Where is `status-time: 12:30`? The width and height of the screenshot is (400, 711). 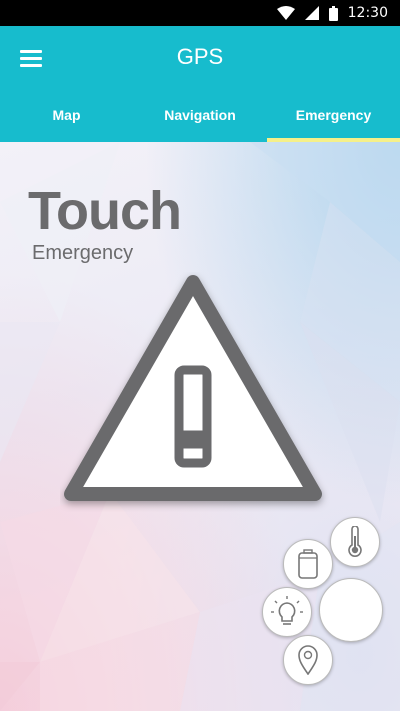
status-time: 12:30 is located at coordinates (367, 13).